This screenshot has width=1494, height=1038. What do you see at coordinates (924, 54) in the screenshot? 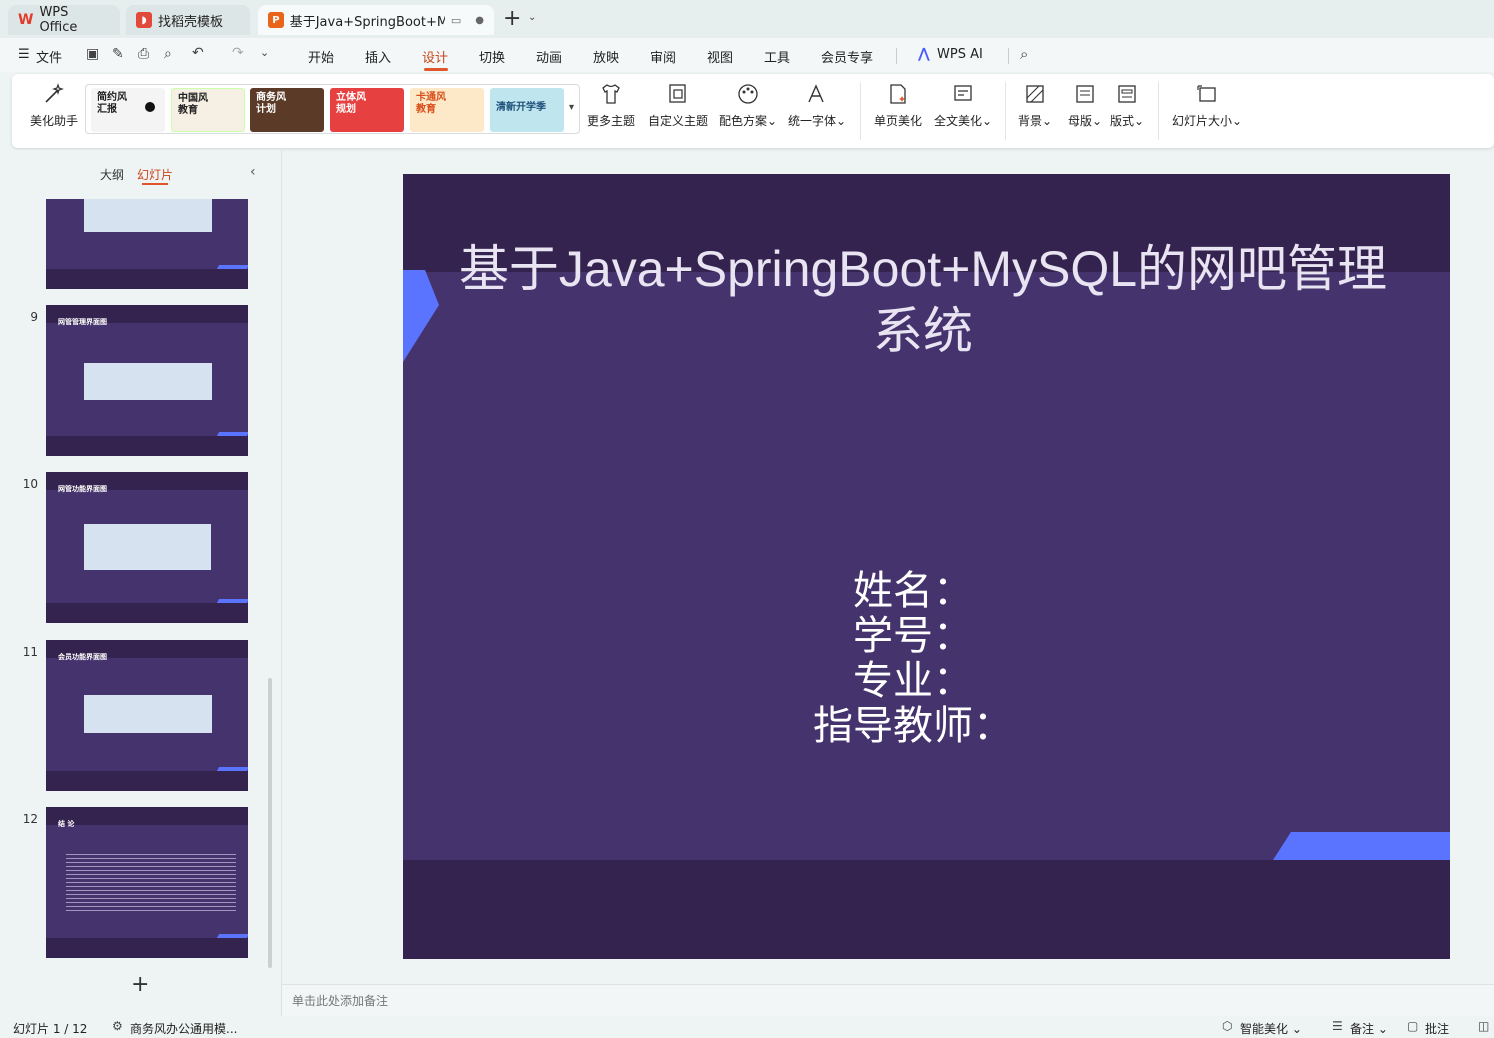
I see `wps-ai-icon: ⋀` at bounding box center [924, 54].